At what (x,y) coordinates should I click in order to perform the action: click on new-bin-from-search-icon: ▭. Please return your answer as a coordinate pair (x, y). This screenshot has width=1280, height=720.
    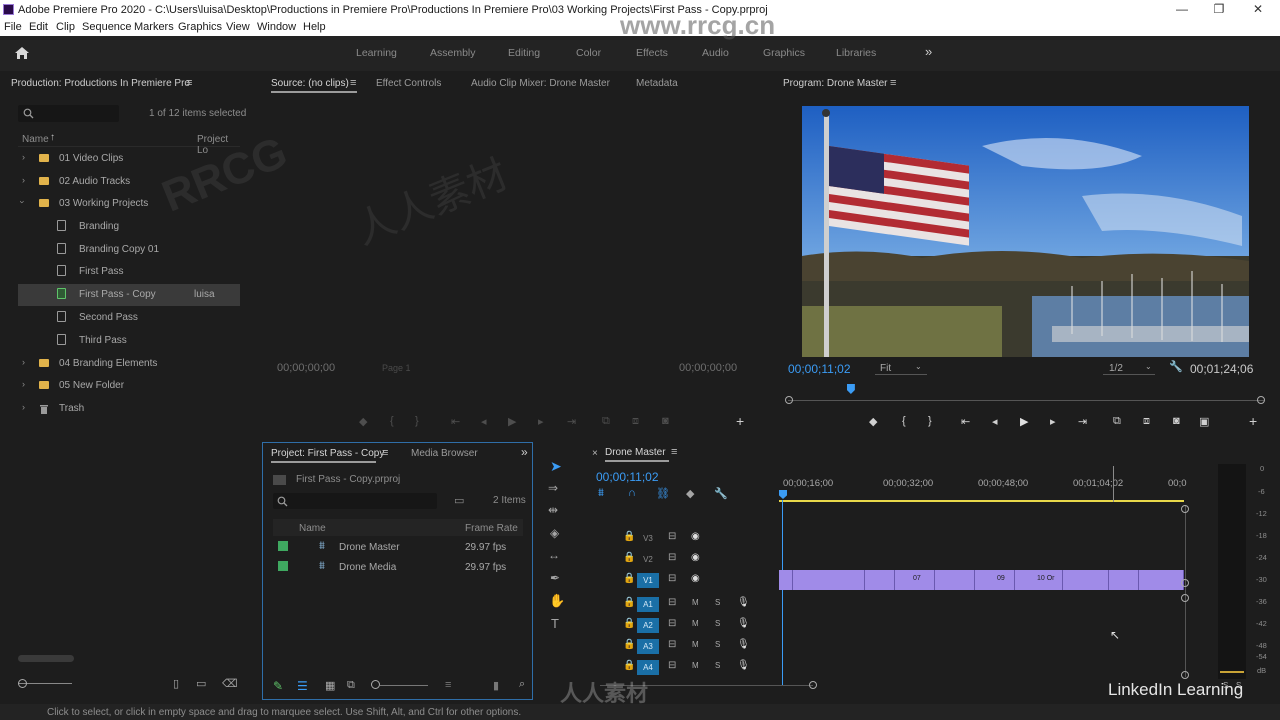
    Looking at the image, I should click on (459, 500).